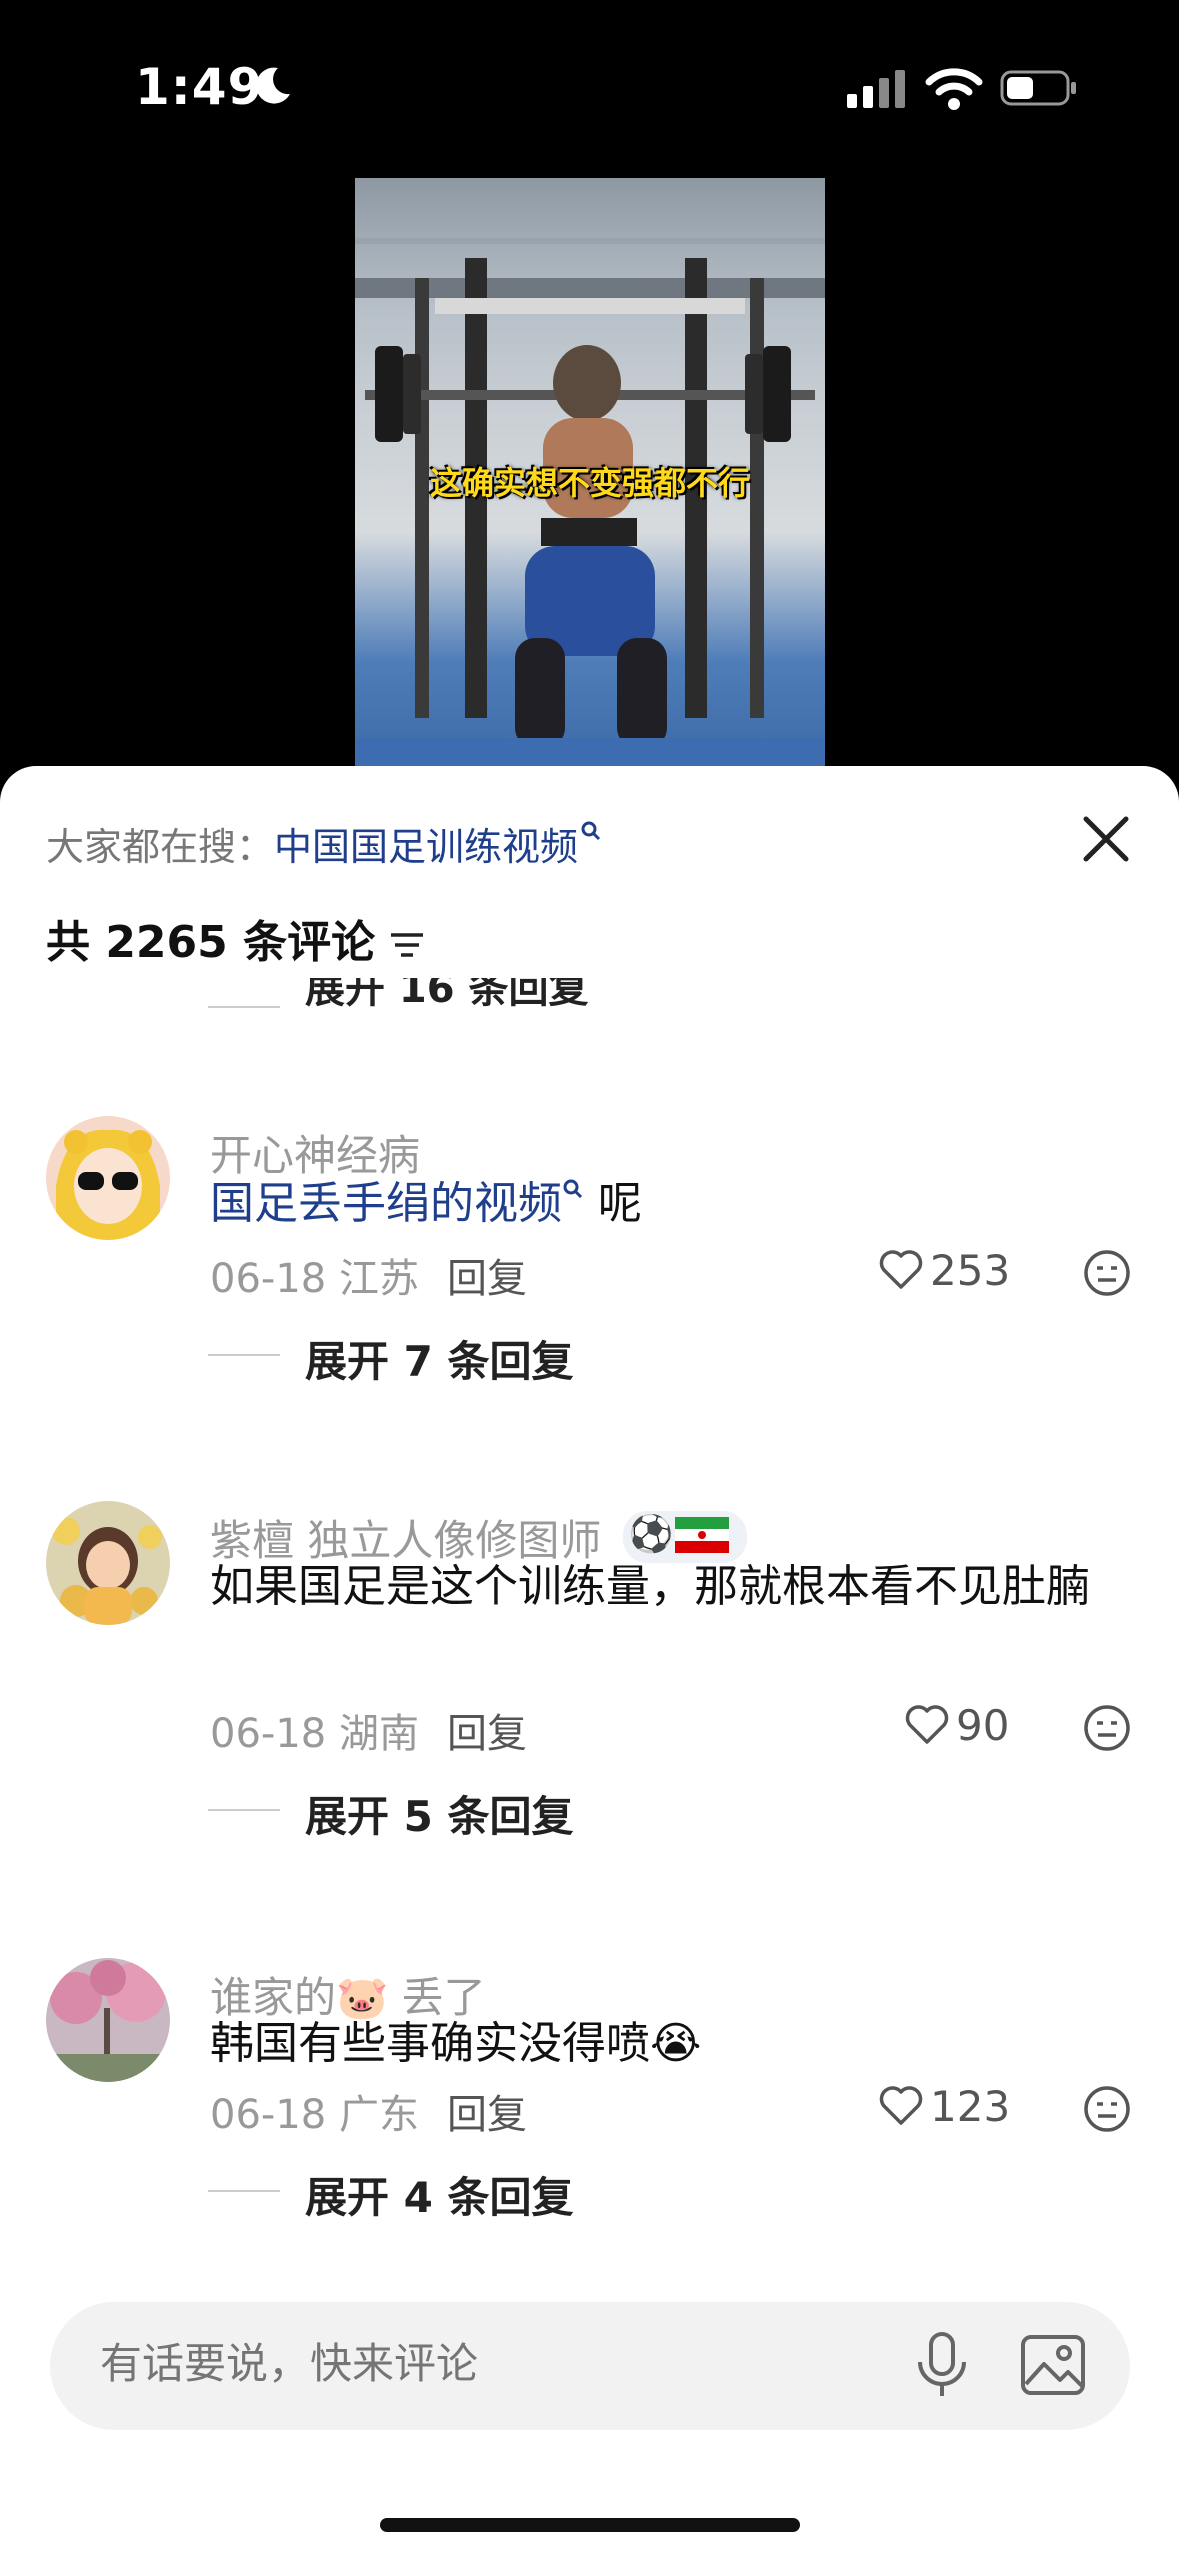  Describe the element at coordinates (1106, 839) in the screenshot. I see `close-icon` at that location.